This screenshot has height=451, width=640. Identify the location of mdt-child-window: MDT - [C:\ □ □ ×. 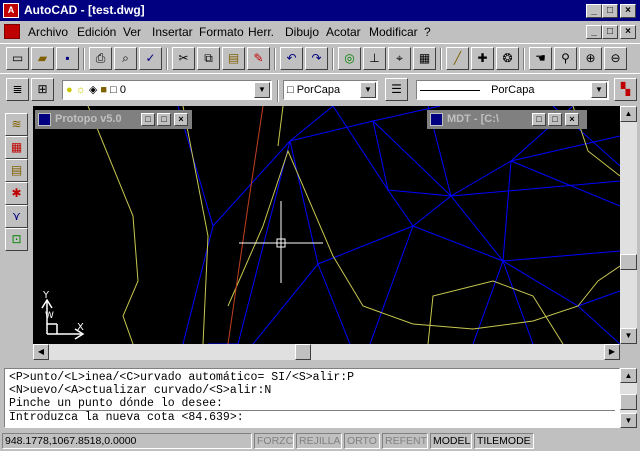
(507, 119).